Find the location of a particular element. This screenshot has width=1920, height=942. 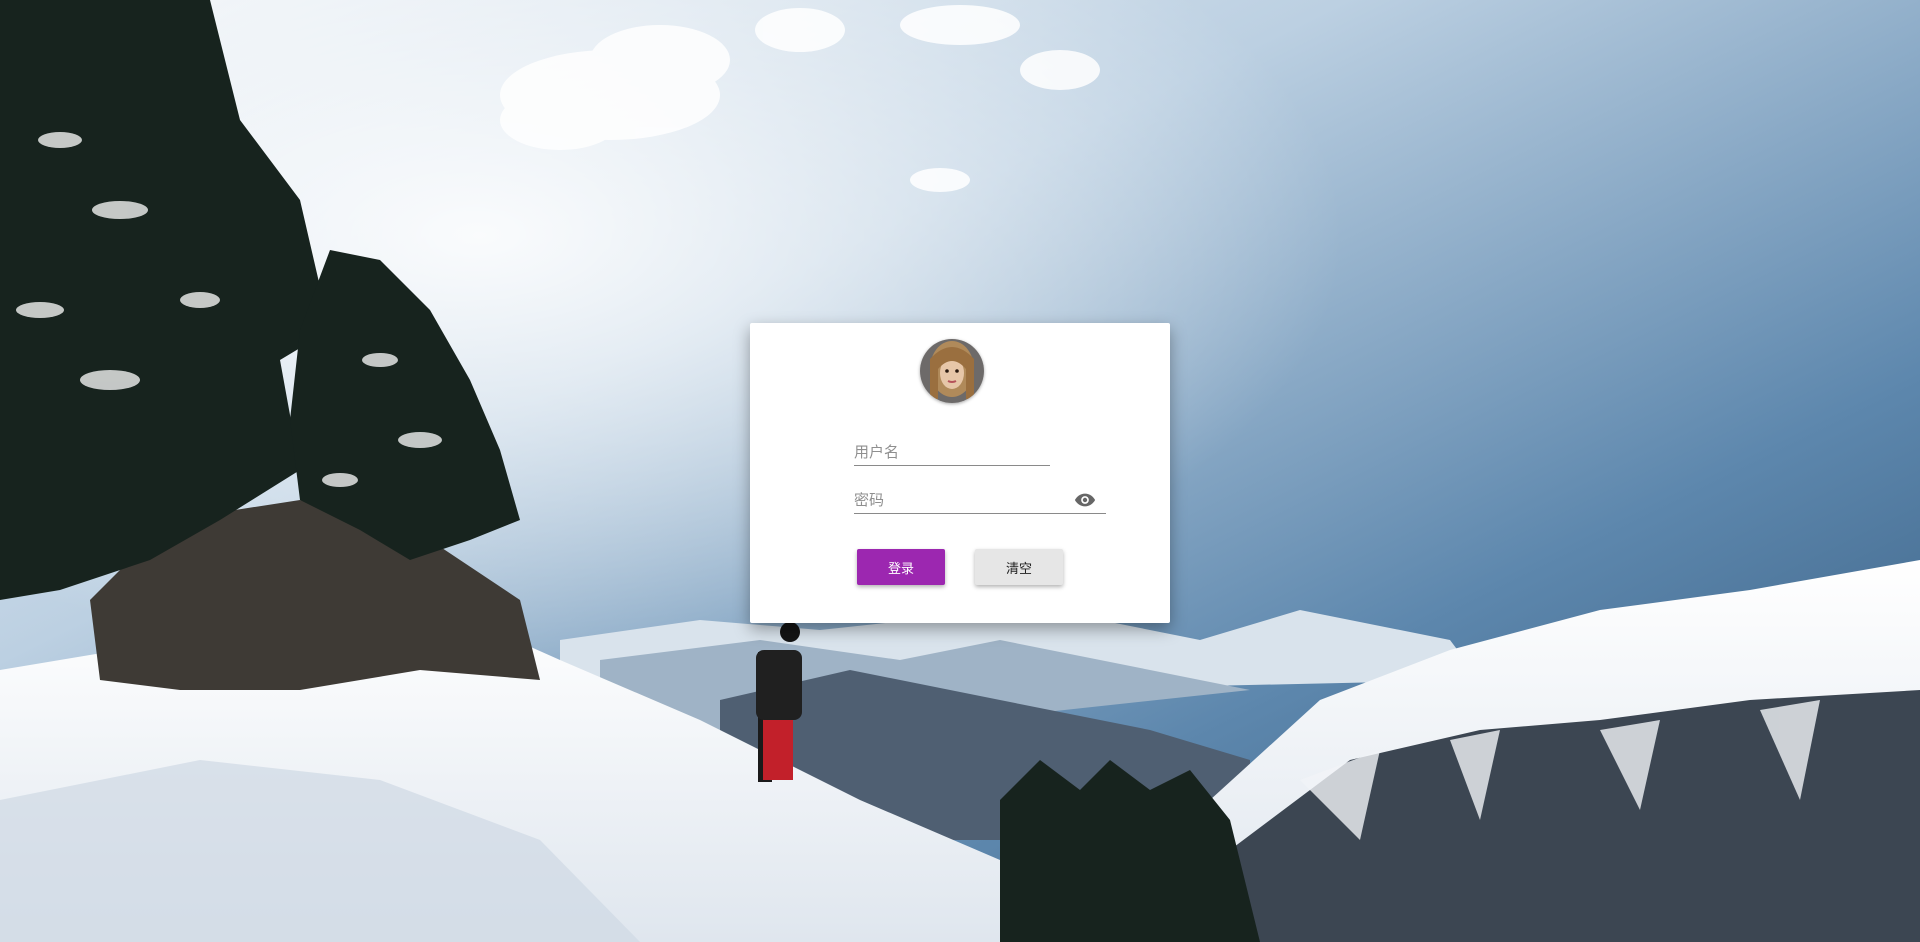

eye-icon is located at coordinates (1085, 500).